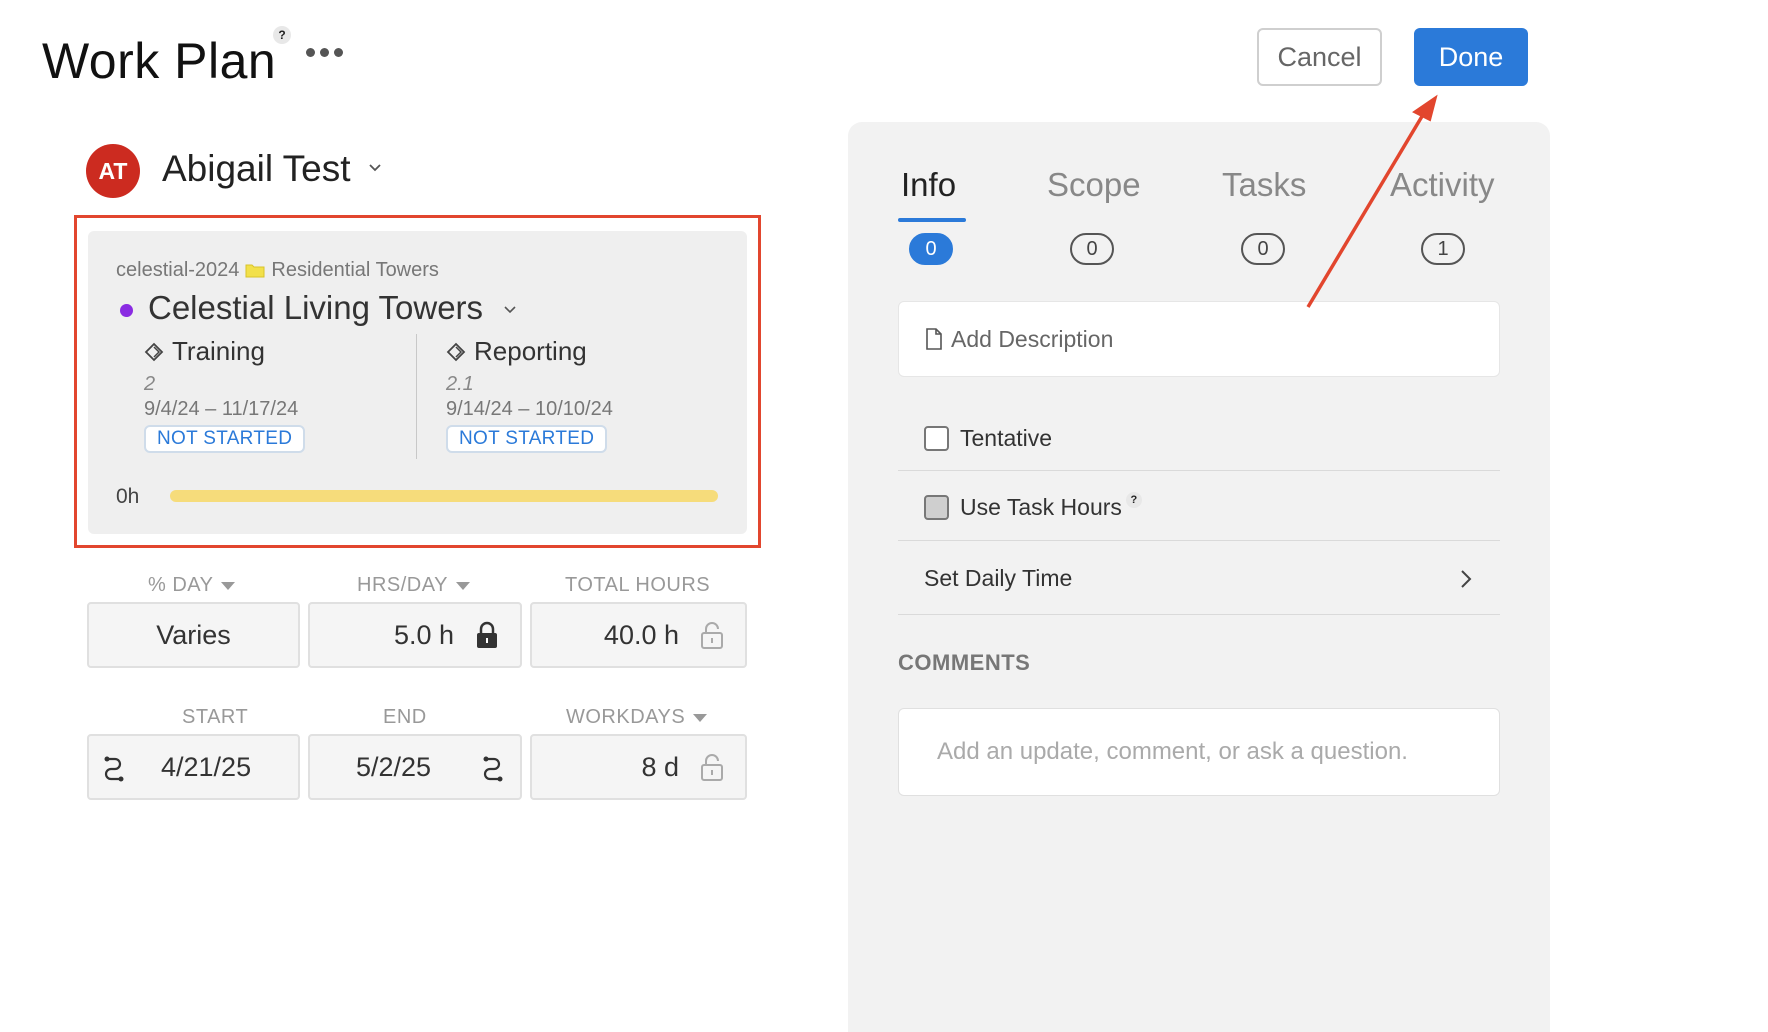 The height and width of the screenshot is (1032, 1768). Describe the element at coordinates (998, 577) in the screenshot. I see `set-daily-time-label: Set Daily Time` at that location.